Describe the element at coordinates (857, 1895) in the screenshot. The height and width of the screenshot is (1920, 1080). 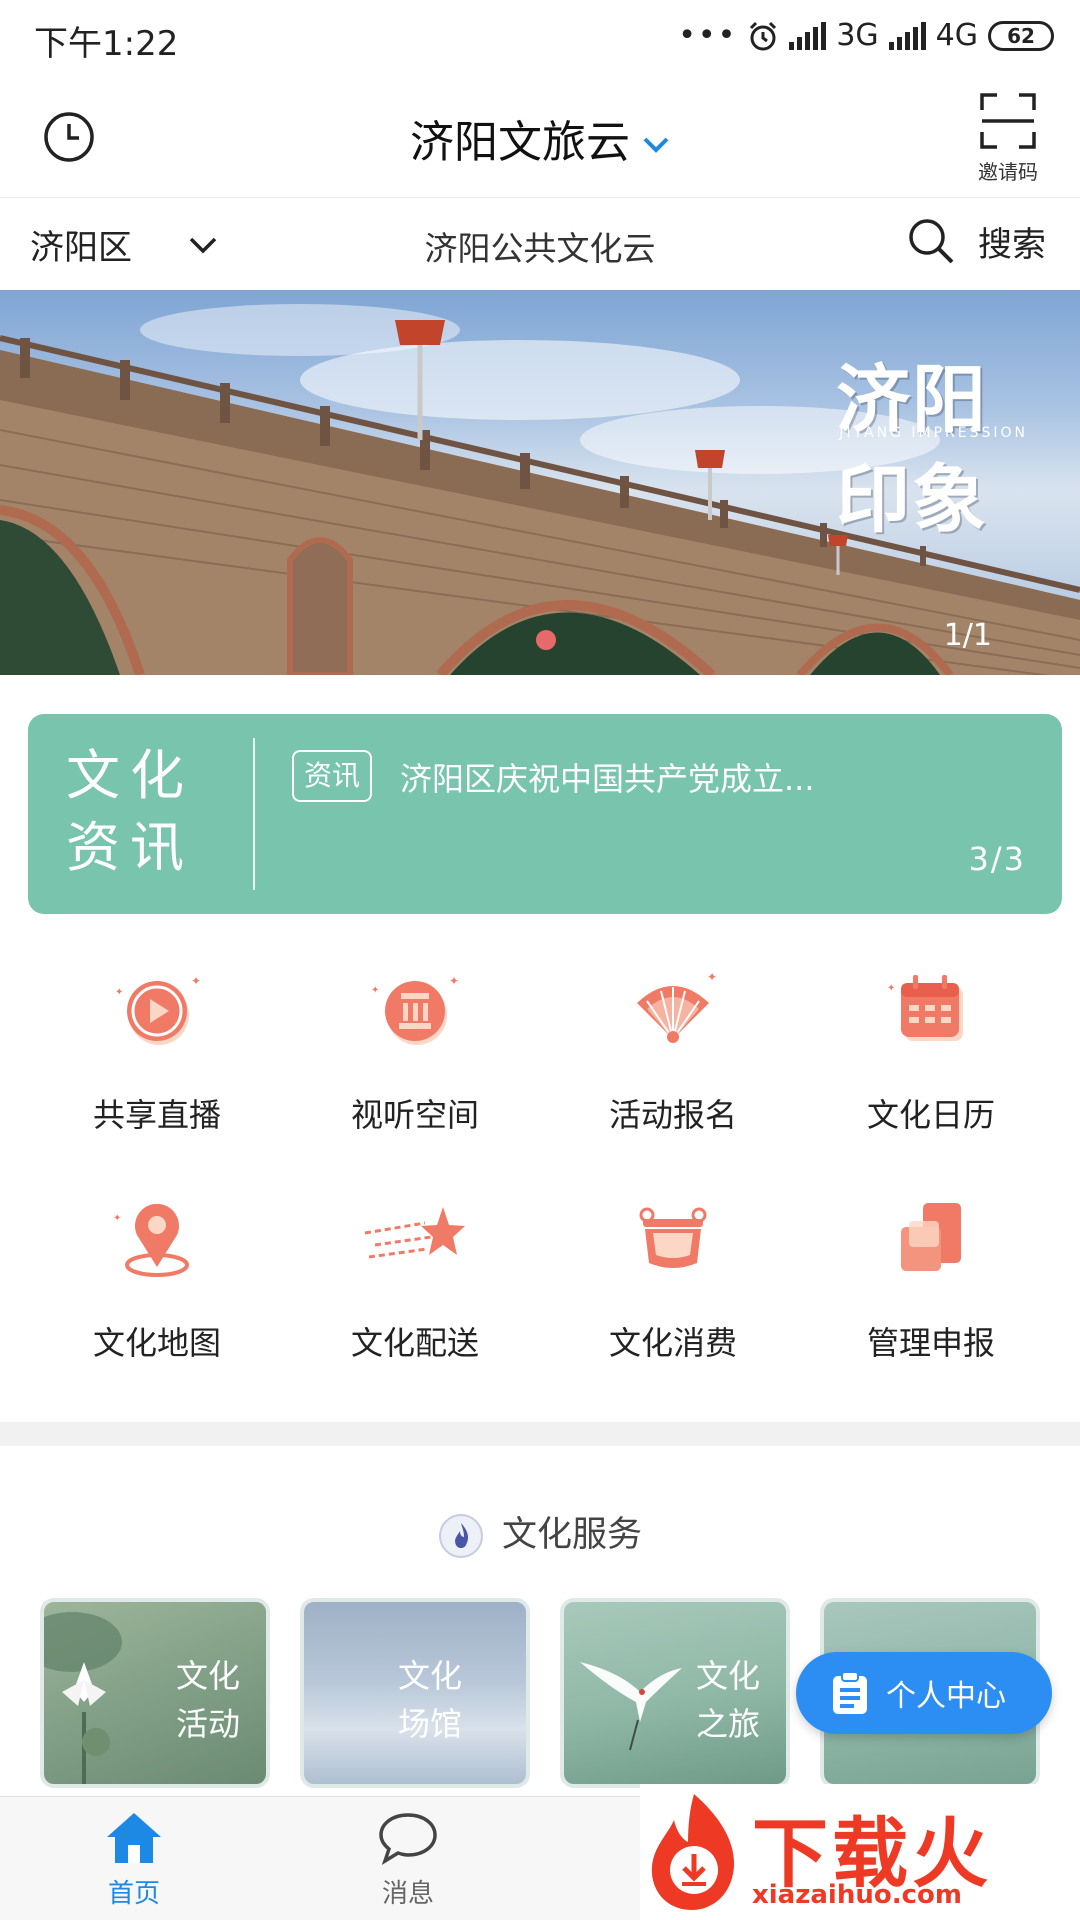
I see `watermark-url: xiazaihuo.com` at that location.